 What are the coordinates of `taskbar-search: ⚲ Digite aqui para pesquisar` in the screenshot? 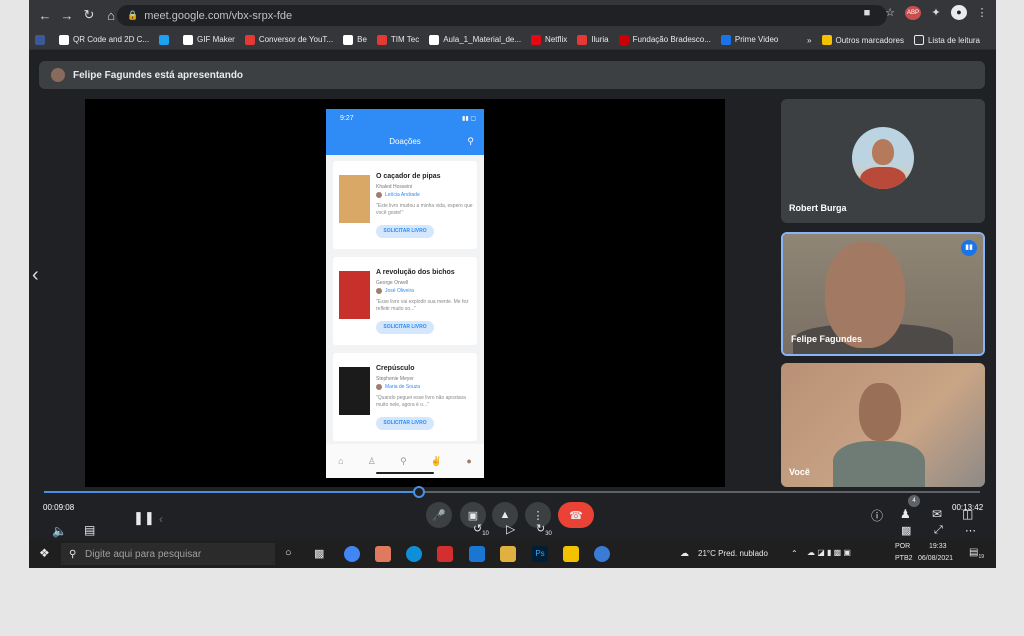 It's located at (168, 554).